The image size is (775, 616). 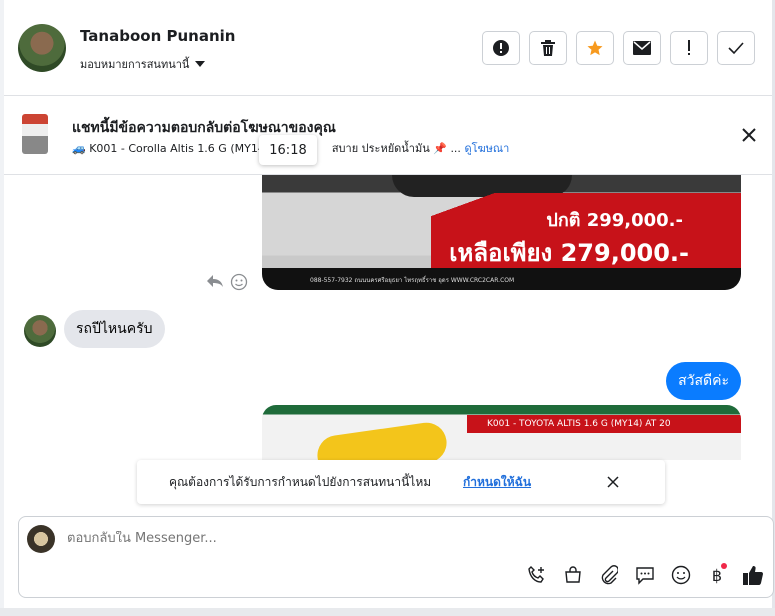 I want to click on done-button, so click(x=736, y=48).